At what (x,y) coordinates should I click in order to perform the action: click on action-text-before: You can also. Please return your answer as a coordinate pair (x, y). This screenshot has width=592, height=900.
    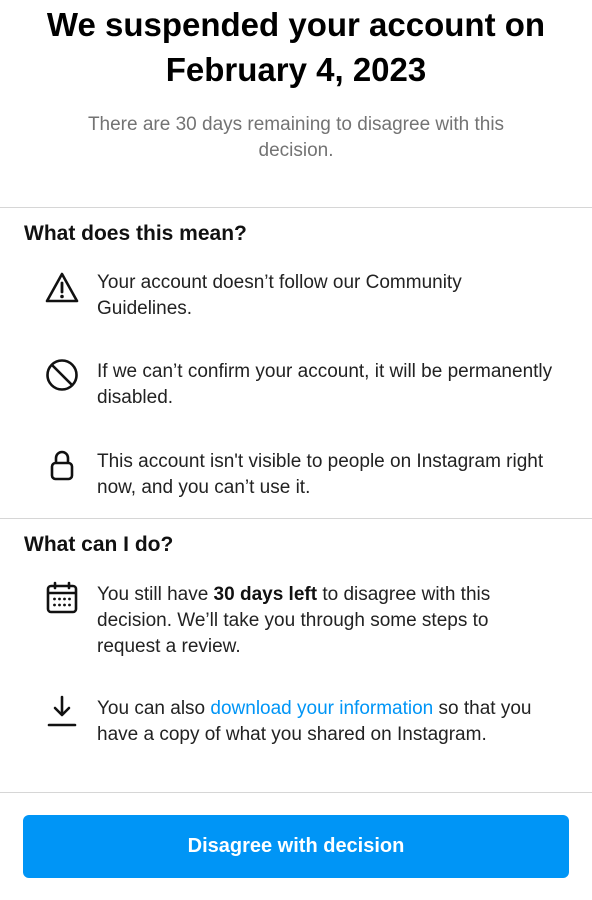
    Looking at the image, I should click on (154, 708).